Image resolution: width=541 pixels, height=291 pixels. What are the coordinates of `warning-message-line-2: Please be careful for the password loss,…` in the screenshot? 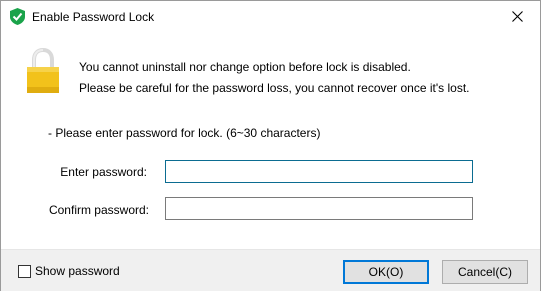 It's located at (274, 88).